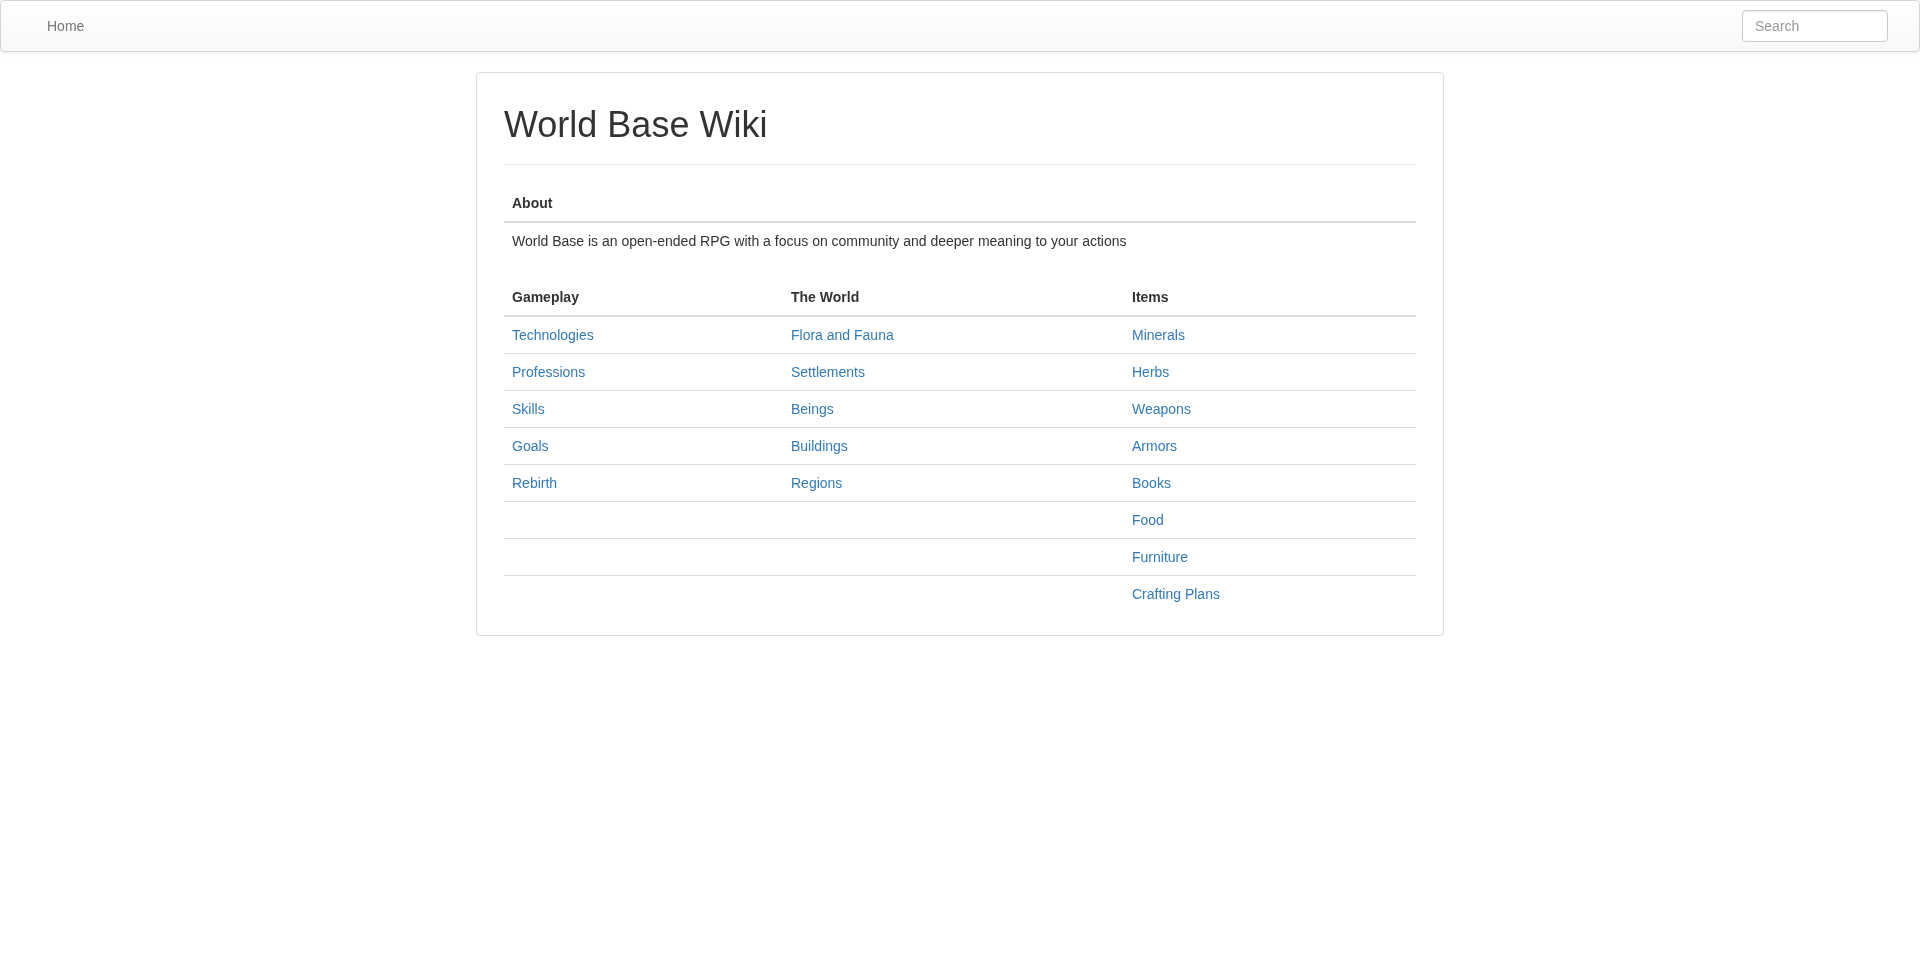 The width and height of the screenshot is (1920, 959). I want to click on wiki-link: Beings, so click(812, 408).